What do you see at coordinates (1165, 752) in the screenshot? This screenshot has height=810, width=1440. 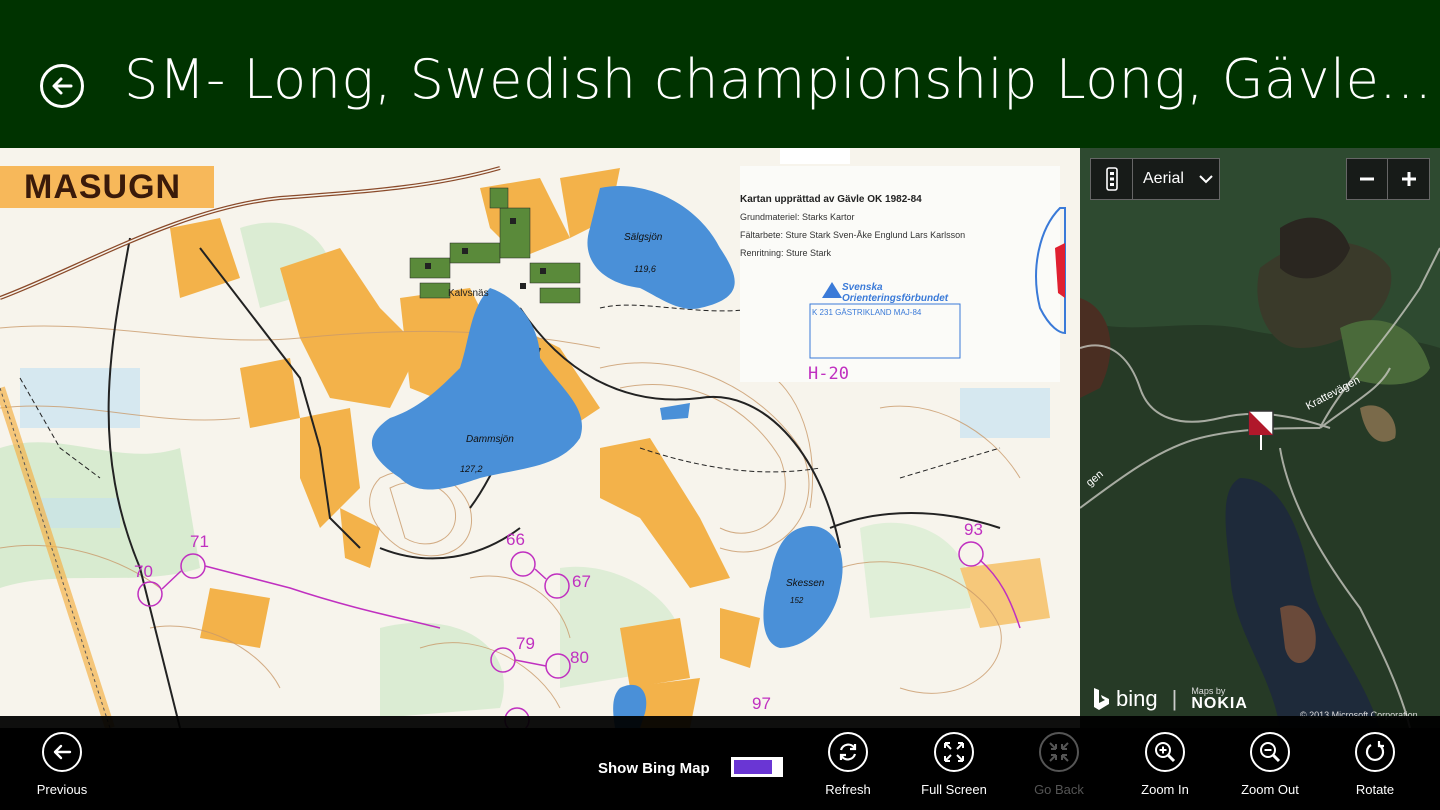 I see `zoom-in-icon` at bounding box center [1165, 752].